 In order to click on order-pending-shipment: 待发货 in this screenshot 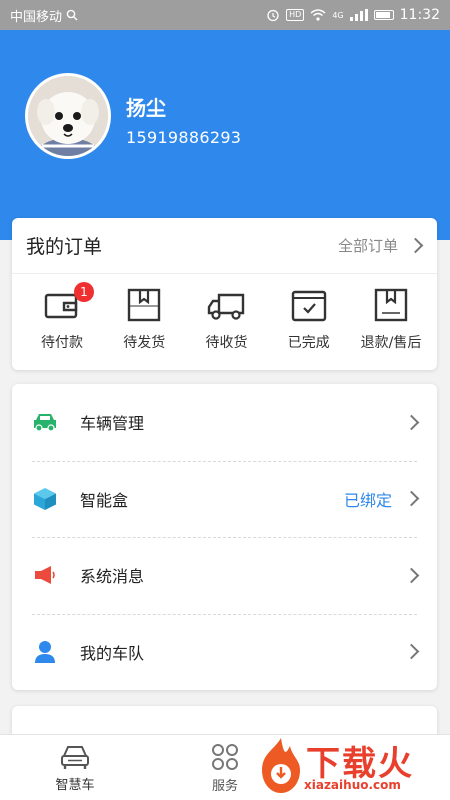, I will do `click(144, 319)`.